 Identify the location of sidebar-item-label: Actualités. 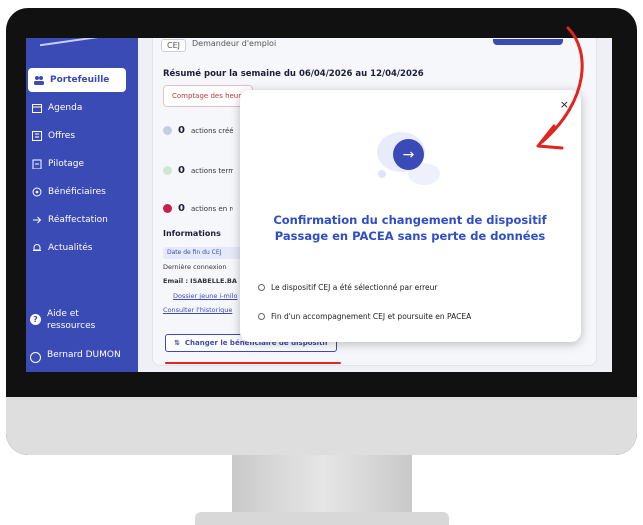
(70, 248).